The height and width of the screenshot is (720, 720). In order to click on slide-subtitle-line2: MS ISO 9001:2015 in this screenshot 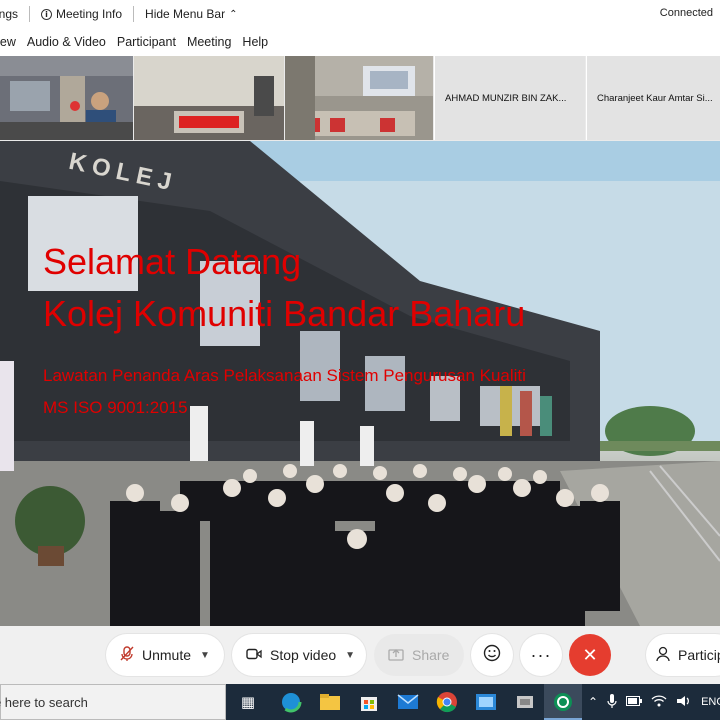, I will do `click(115, 407)`.